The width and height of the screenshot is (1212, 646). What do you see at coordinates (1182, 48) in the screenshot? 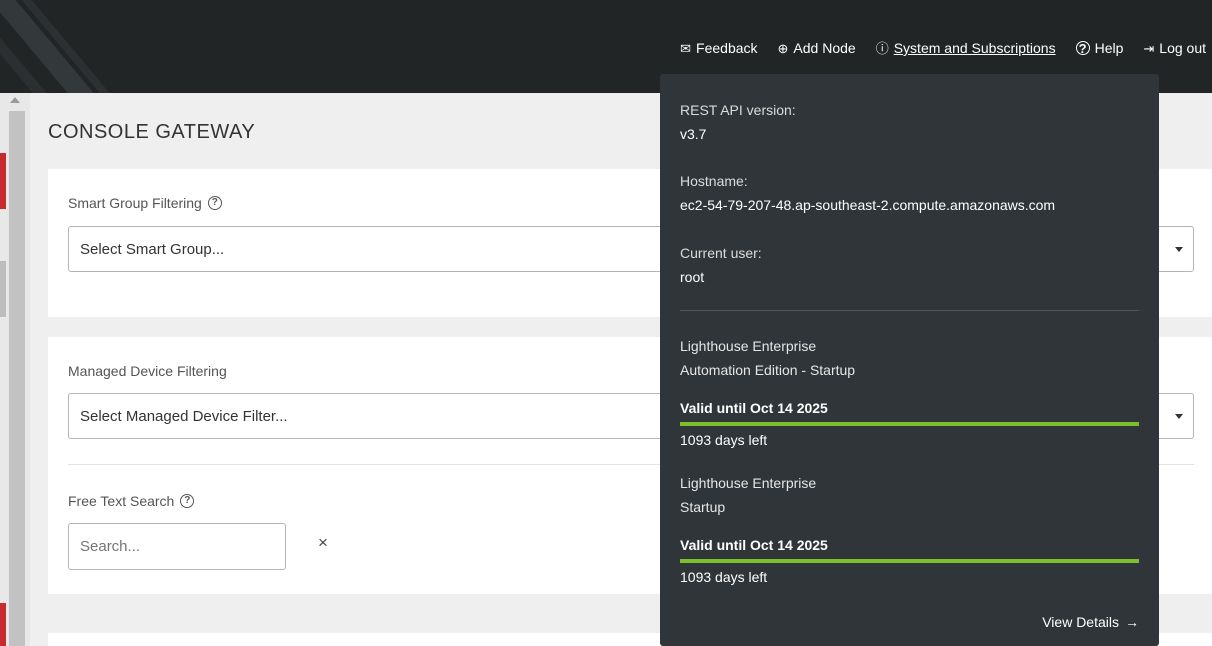
I see `nav-logout-label: Log out` at bounding box center [1182, 48].